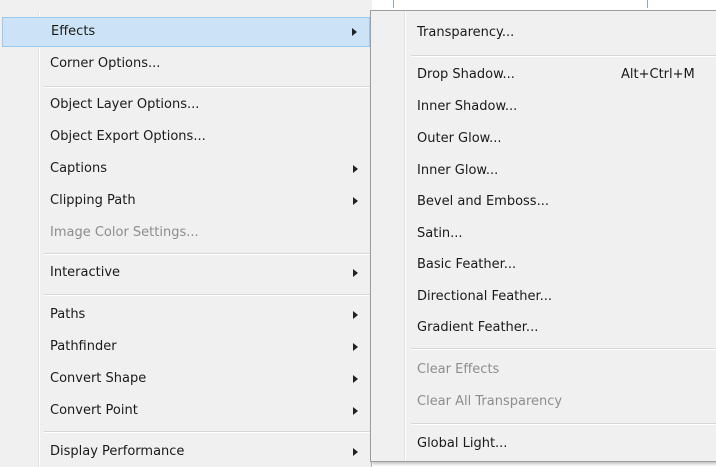 The width and height of the screenshot is (716, 467). What do you see at coordinates (117, 451) in the screenshot?
I see `menu-item-label: Display Performance` at bounding box center [117, 451].